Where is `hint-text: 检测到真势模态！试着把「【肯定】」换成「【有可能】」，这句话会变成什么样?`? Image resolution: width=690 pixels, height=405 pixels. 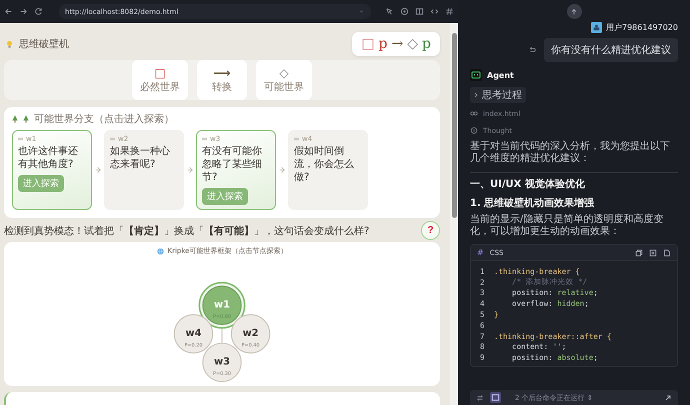 hint-text: 检测到真势模态！试着把「【肯定】」换成「【有可能】」，这句话会变成什么样? is located at coordinates (187, 231).